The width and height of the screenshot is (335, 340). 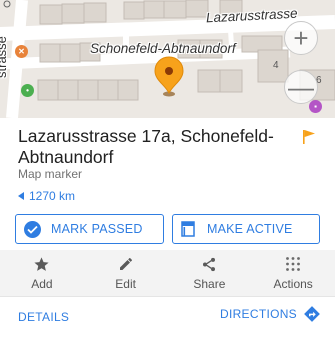 I want to click on make-active-button: MAKE ACTIVE, so click(x=246, y=229).